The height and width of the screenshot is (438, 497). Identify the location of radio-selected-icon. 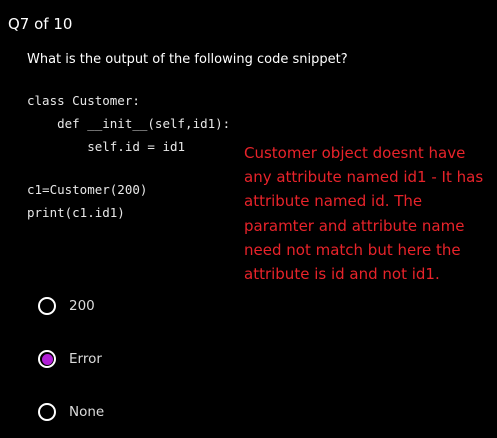
(47, 359).